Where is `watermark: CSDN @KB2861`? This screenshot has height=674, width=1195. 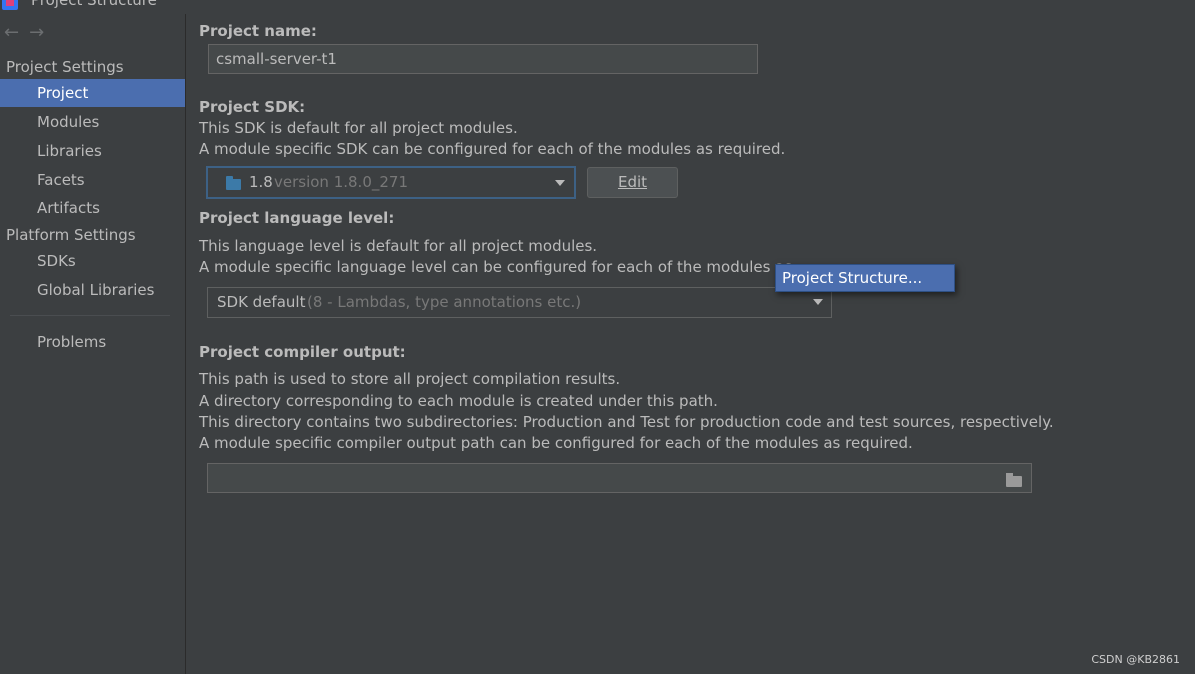 watermark: CSDN @KB2861 is located at coordinates (1135, 659).